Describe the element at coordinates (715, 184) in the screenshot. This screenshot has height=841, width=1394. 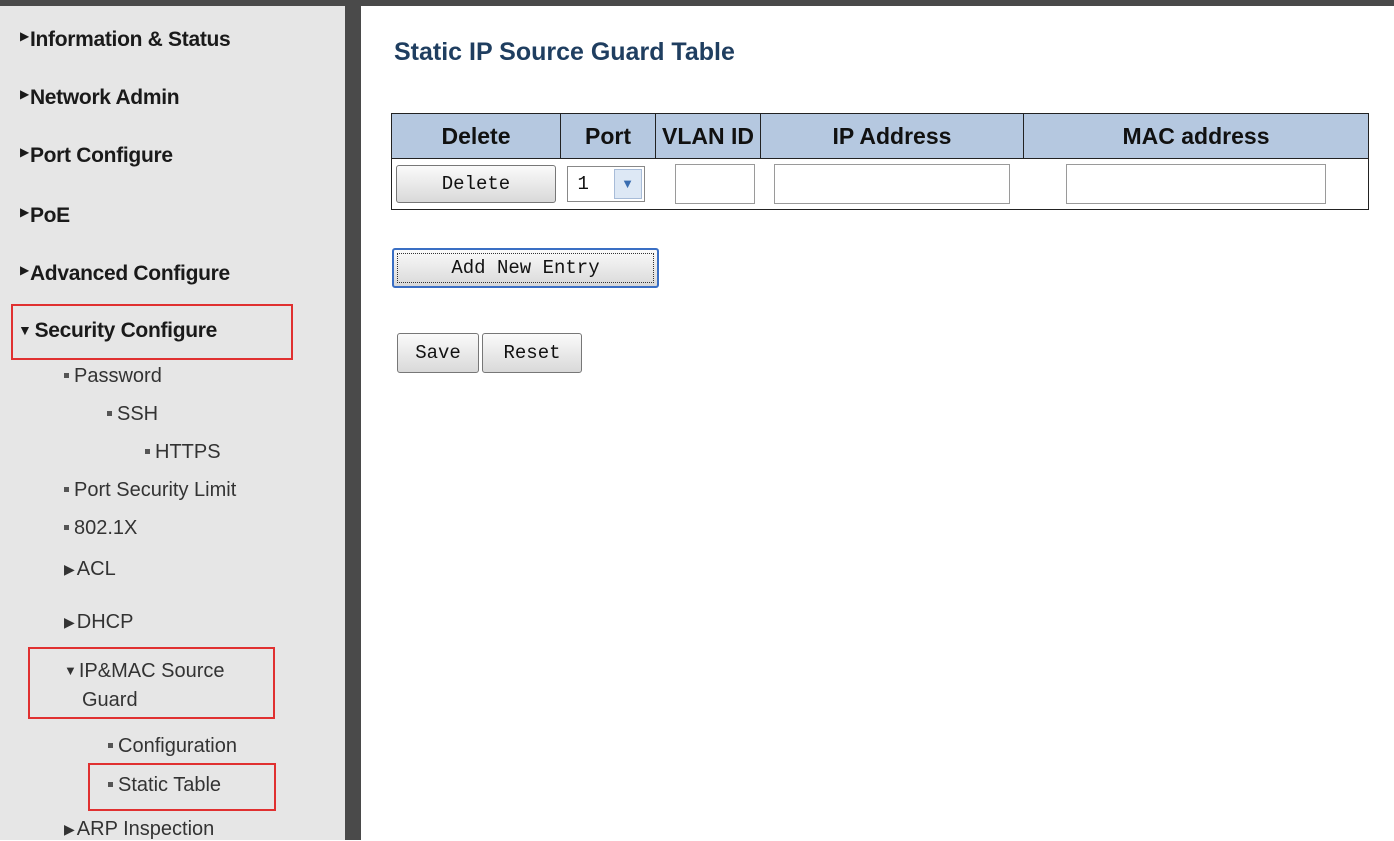
I see `vlan-id-input` at that location.